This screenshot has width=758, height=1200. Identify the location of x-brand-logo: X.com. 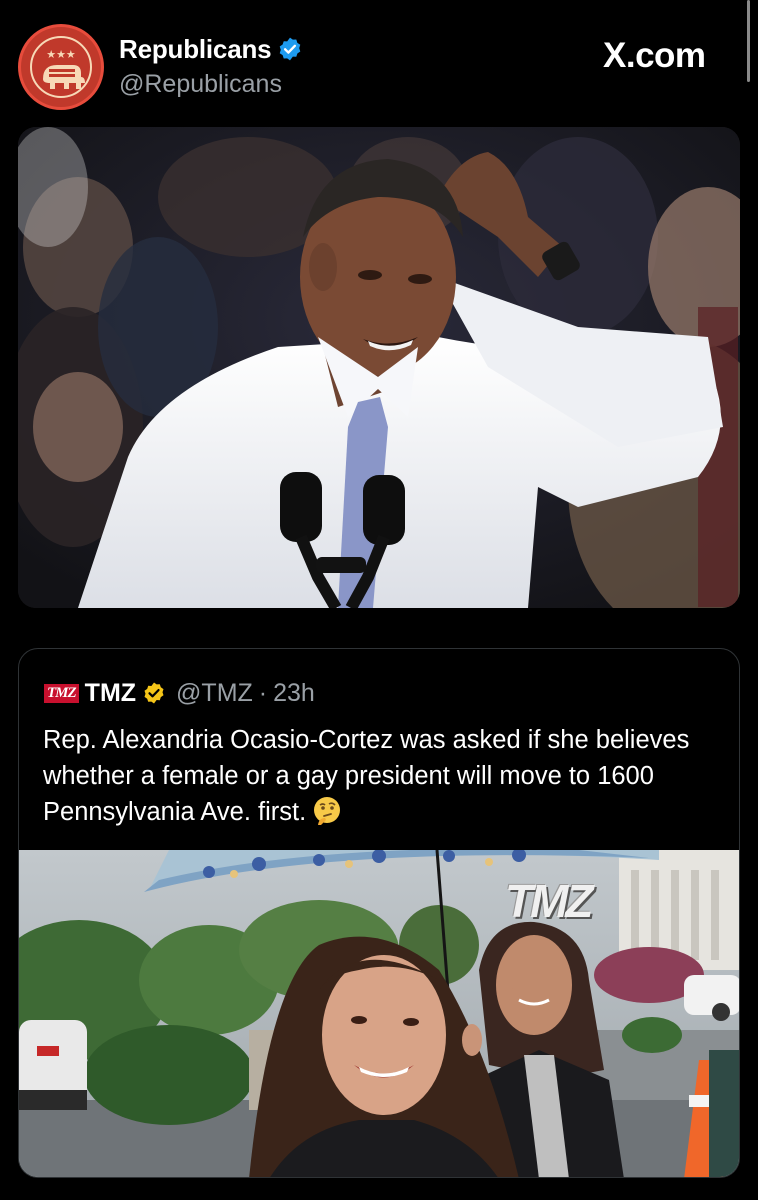
(654, 55).